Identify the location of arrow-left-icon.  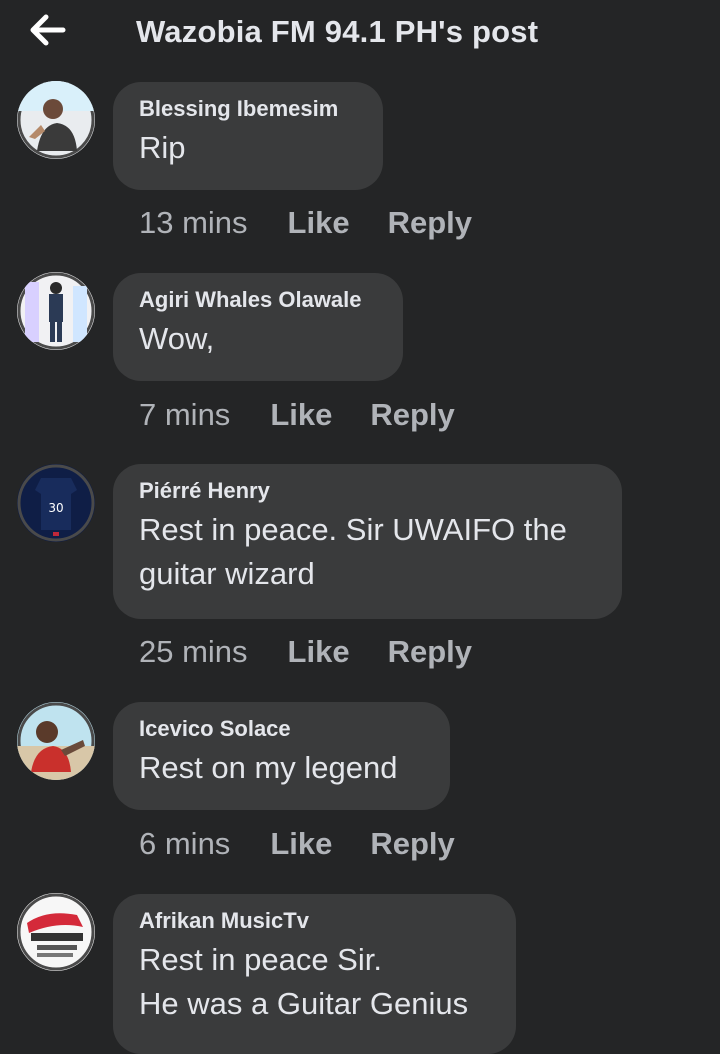
(48, 30).